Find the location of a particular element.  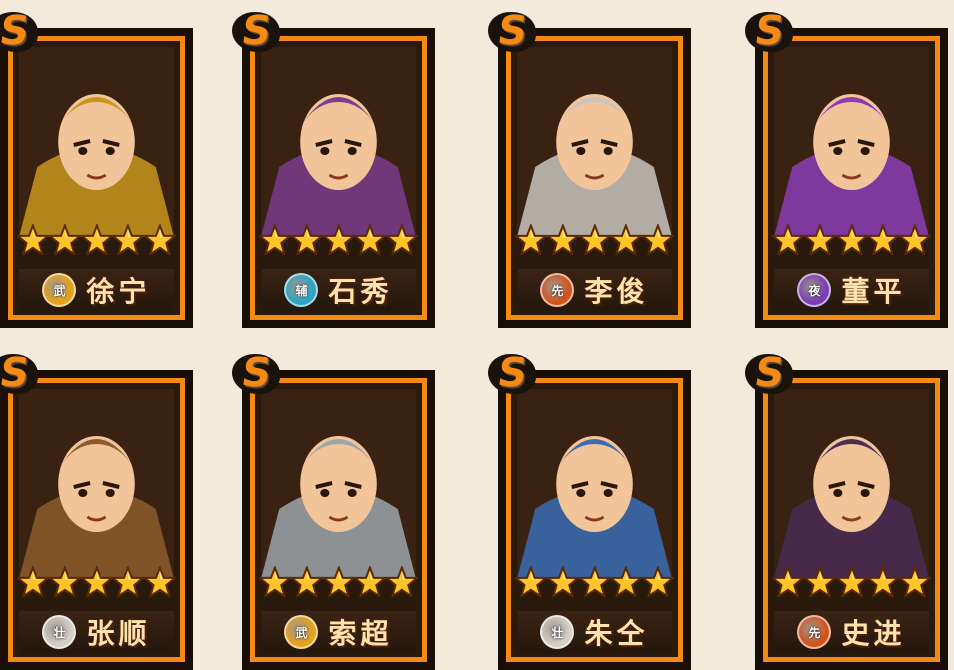

card-border: 先 李俊 is located at coordinates (594, 178).